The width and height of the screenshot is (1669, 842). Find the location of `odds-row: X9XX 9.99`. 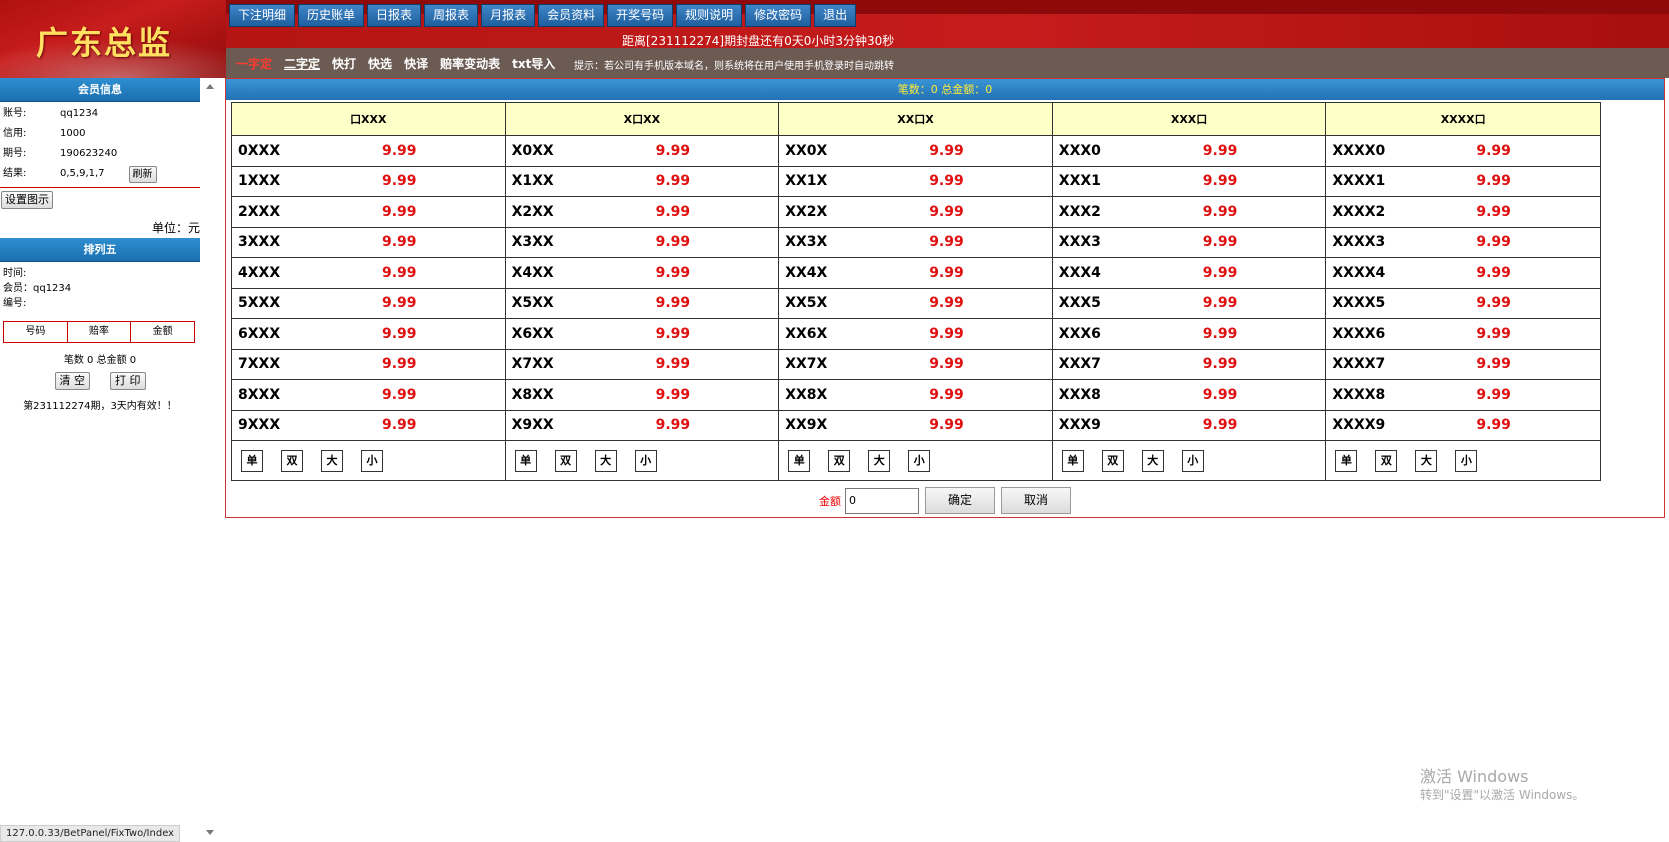

odds-row: X9XX 9.99 is located at coordinates (642, 426).